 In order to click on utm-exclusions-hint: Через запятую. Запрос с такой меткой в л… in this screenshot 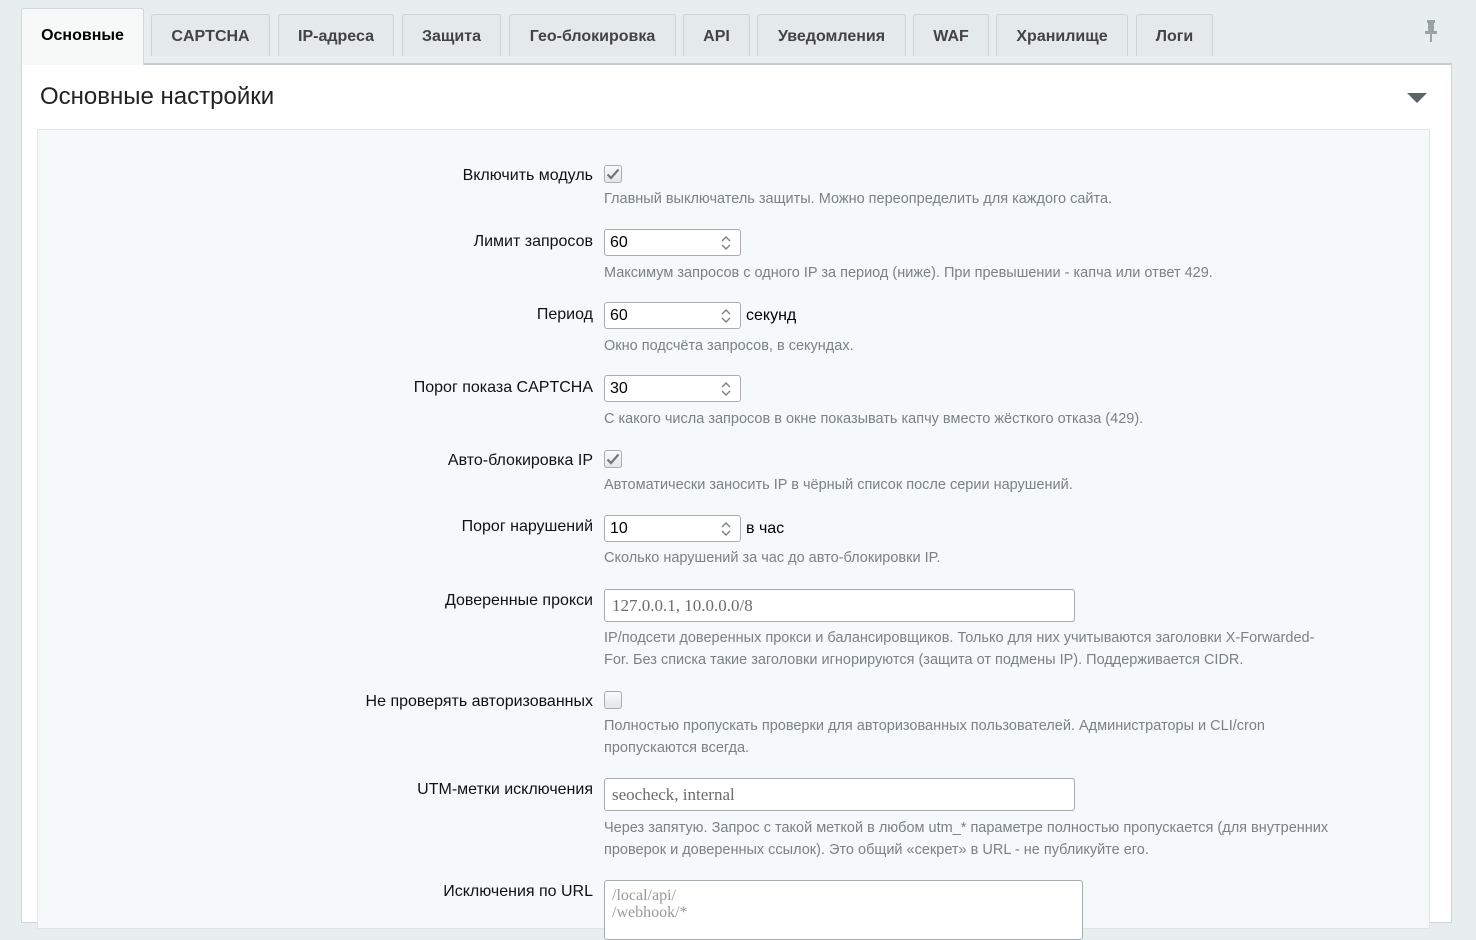, I will do `click(984, 839)`.